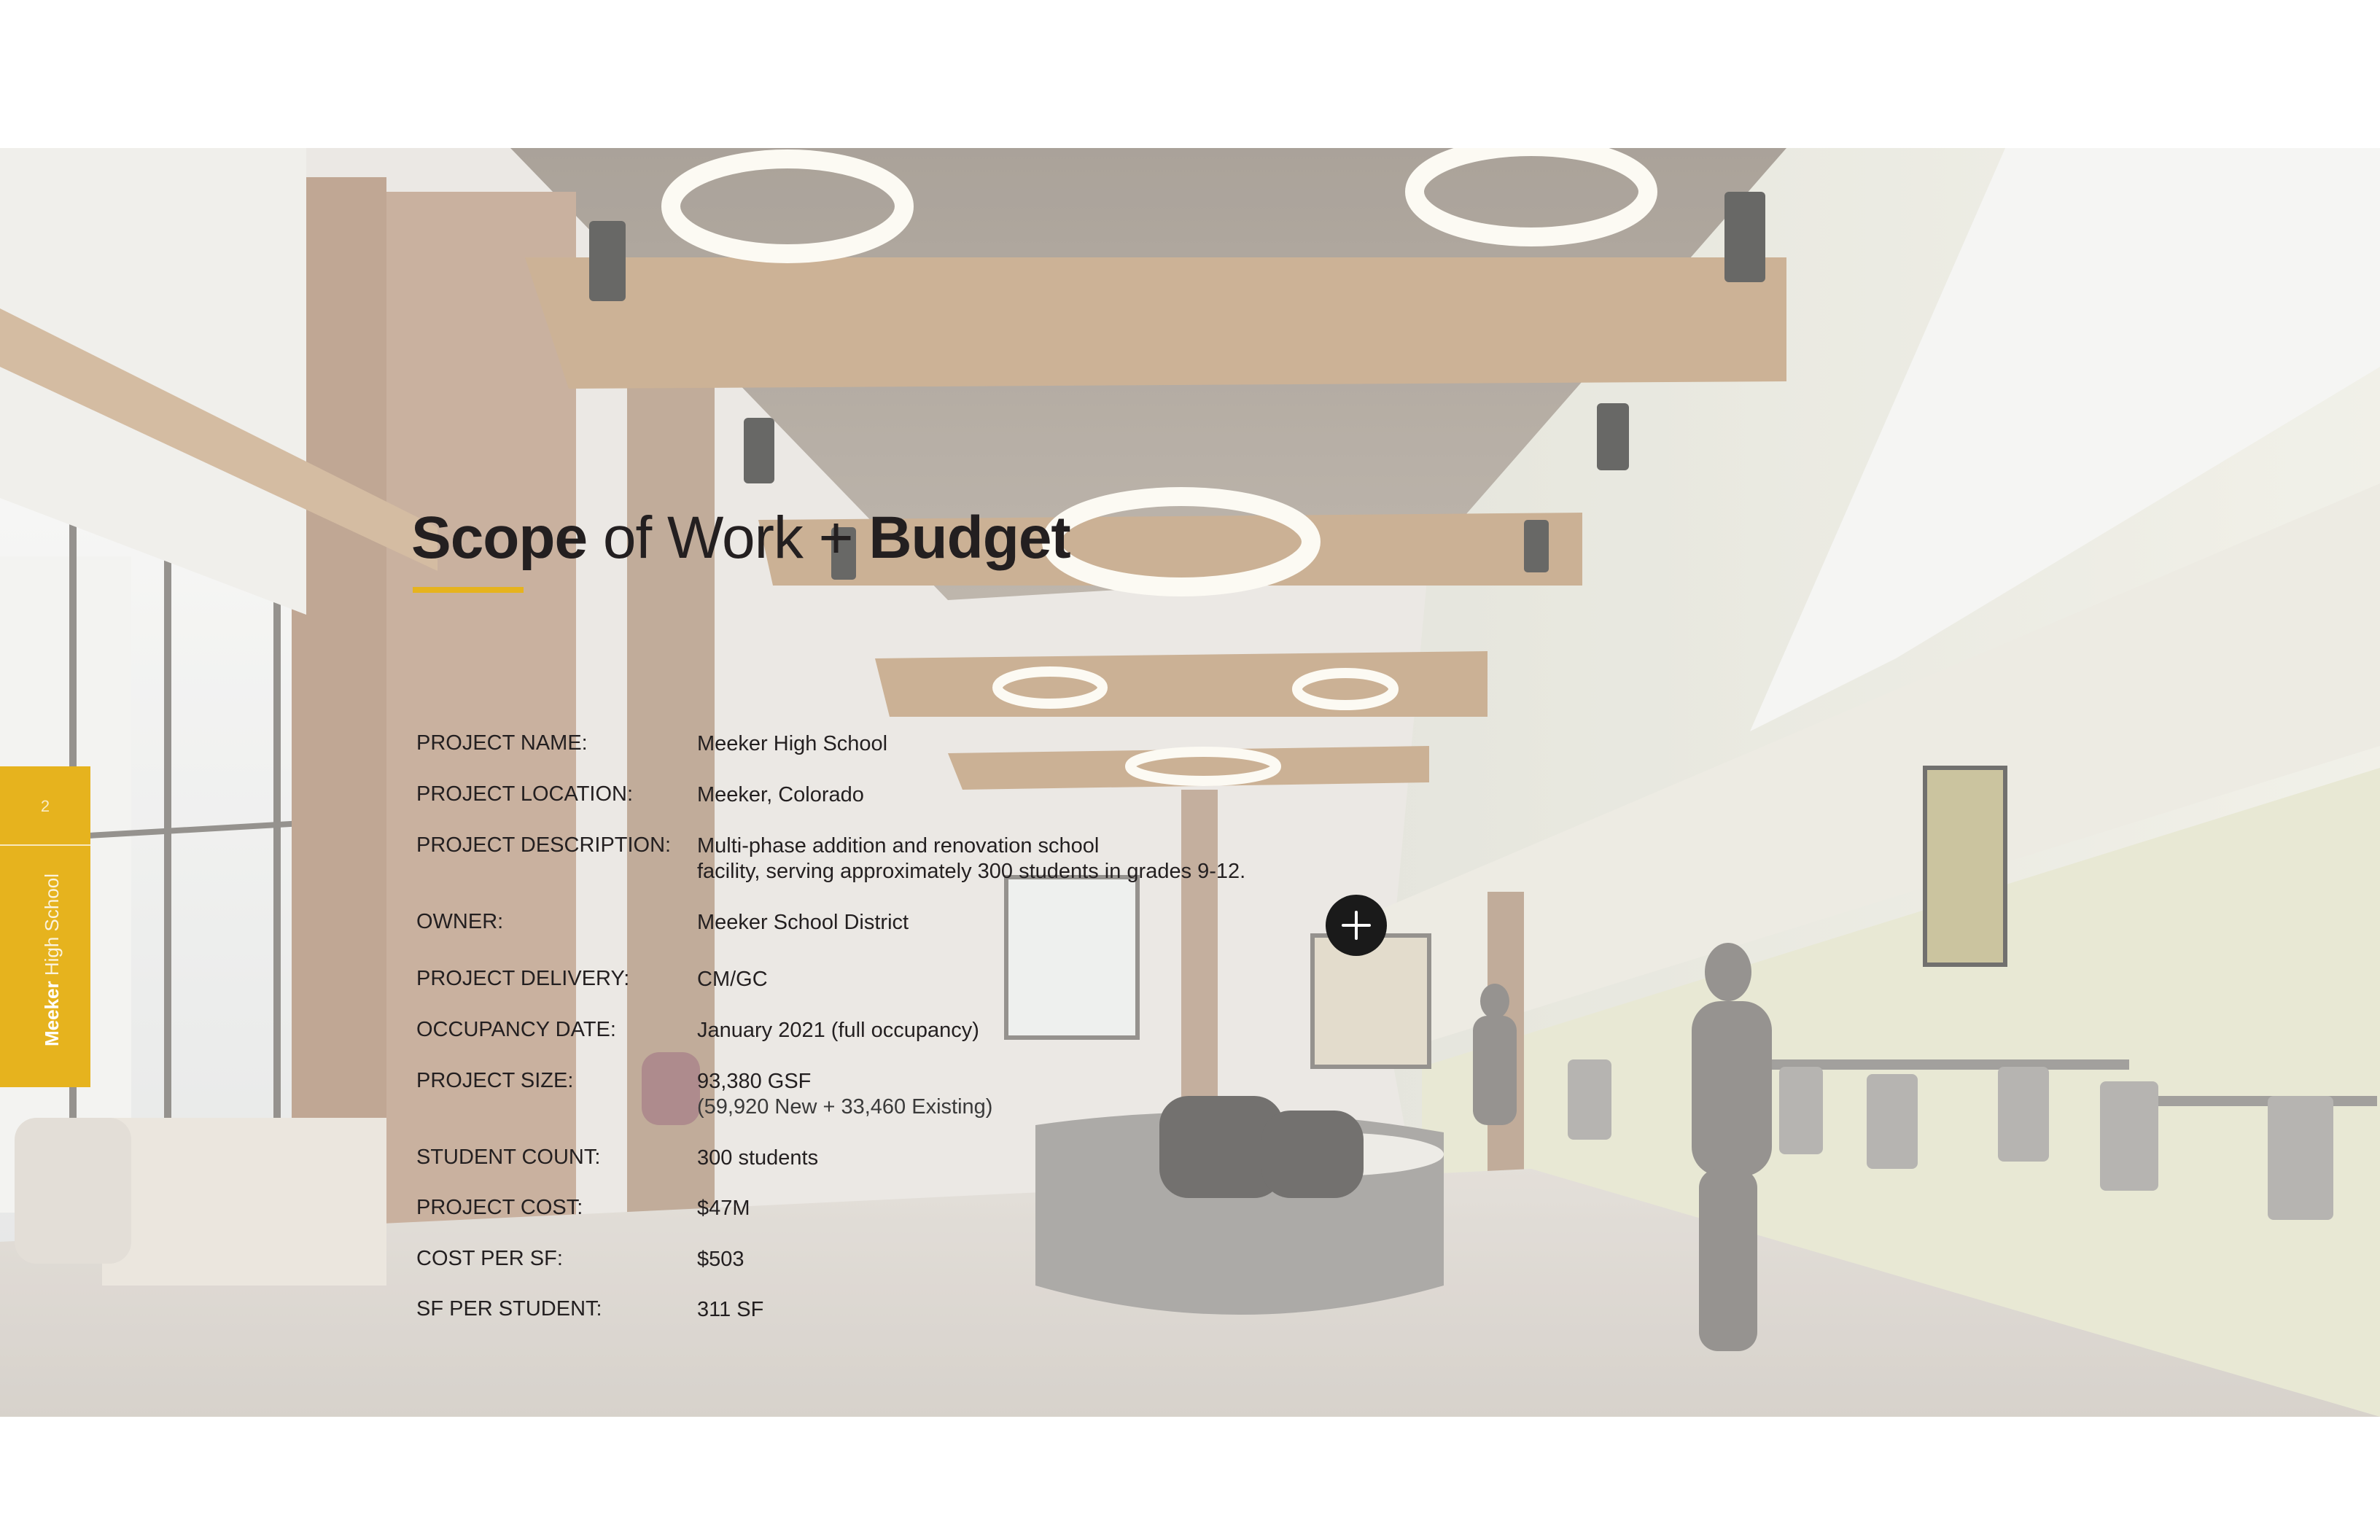  Describe the element at coordinates (720, 1259) in the screenshot. I see `detail-value: $503` at that location.